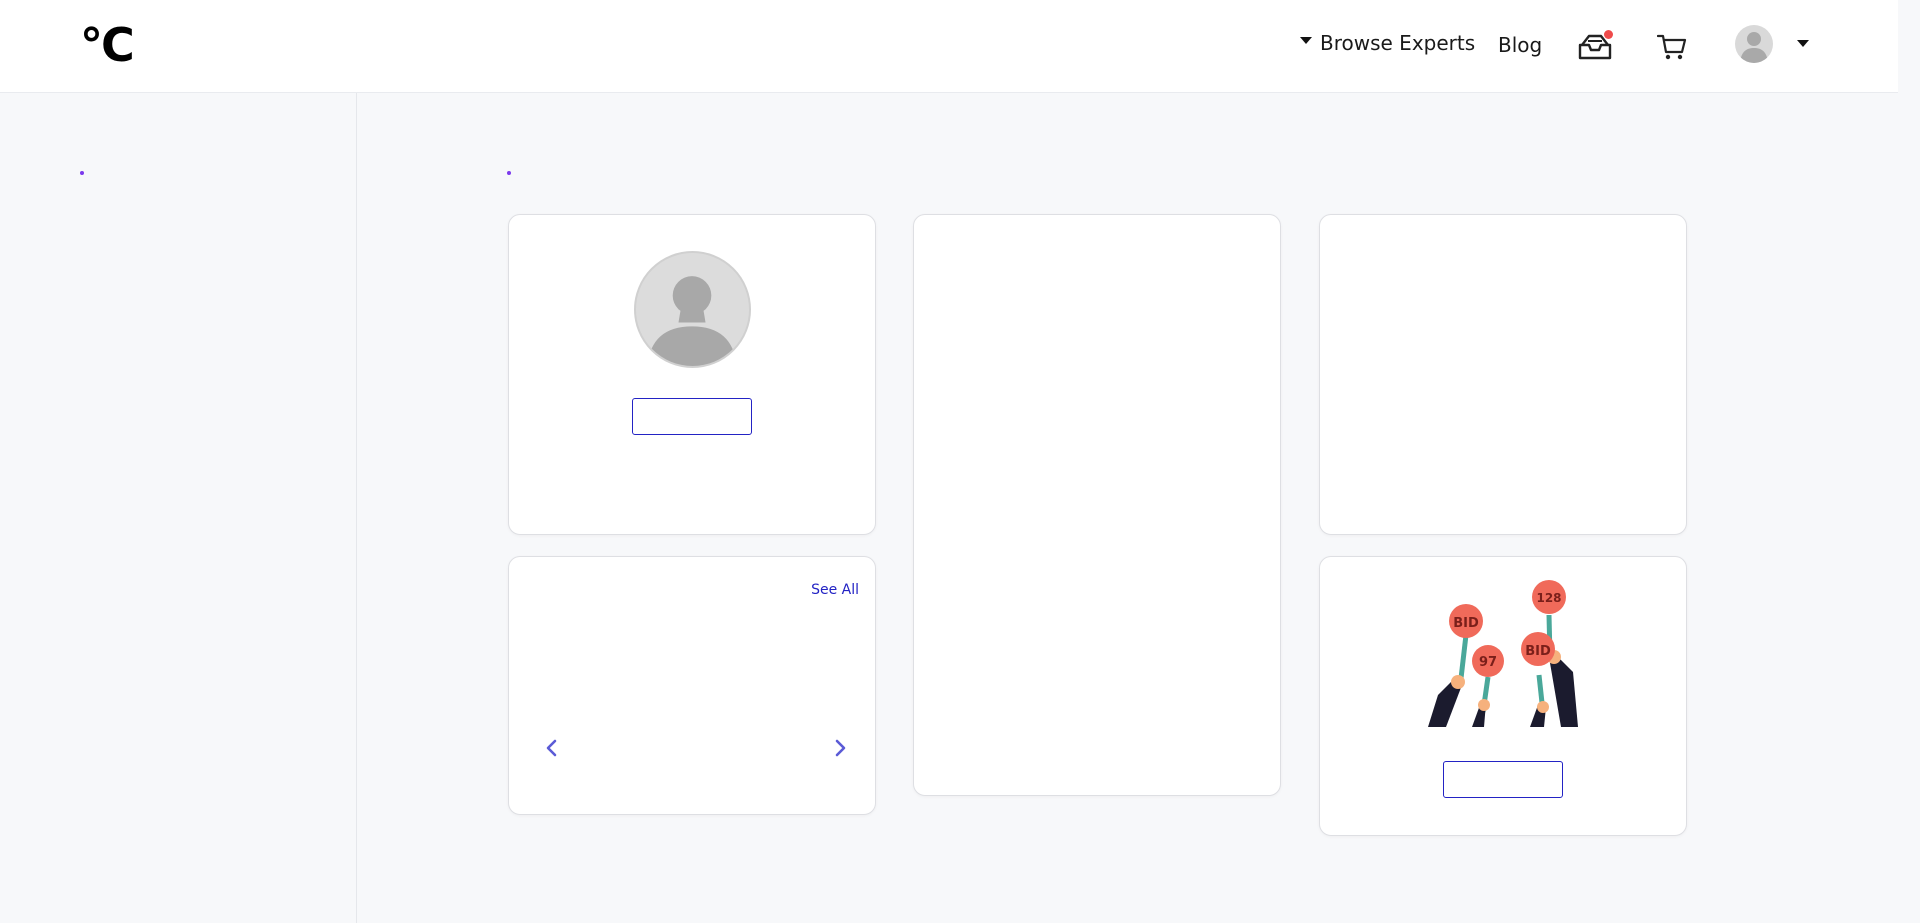 This screenshot has height=923, width=1920. Describe the element at coordinates (1754, 44) in the screenshot. I see `user-avatar-icon` at that location.